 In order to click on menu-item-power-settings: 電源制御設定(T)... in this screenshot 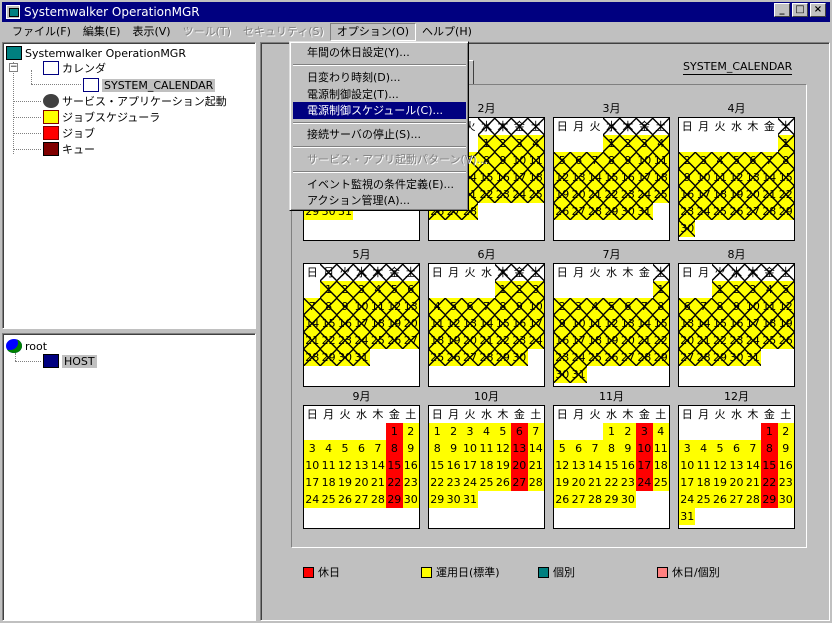, I will do `click(379, 94)`.